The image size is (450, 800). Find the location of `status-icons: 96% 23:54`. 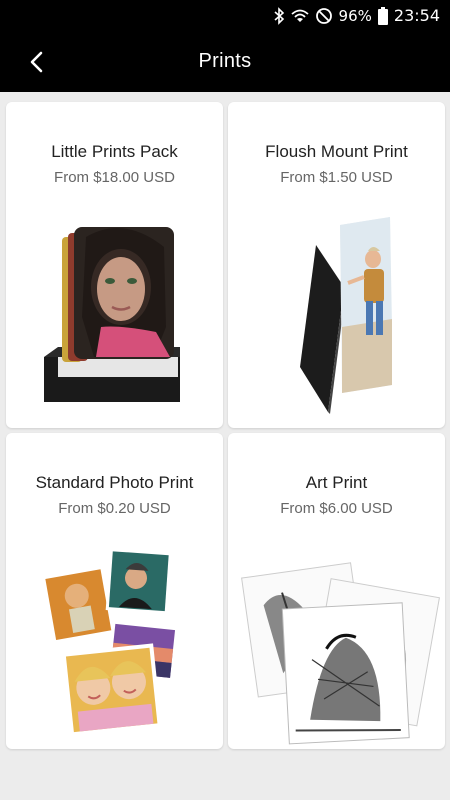

status-icons: 96% 23:54 is located at coordinates (356, 15).